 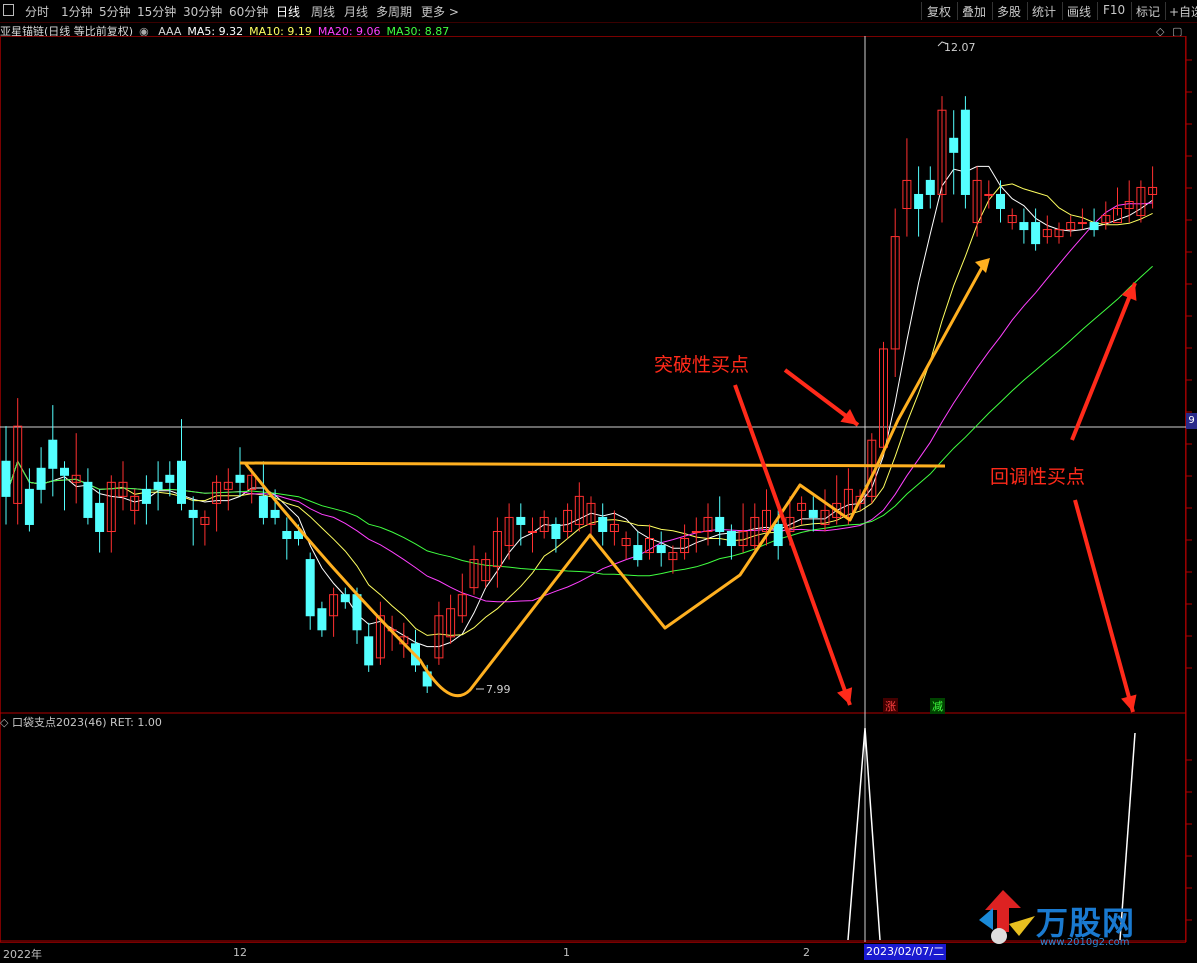 I want to click on sub-indicator-ret: RET: 1.00, so click(x=136, y=722).